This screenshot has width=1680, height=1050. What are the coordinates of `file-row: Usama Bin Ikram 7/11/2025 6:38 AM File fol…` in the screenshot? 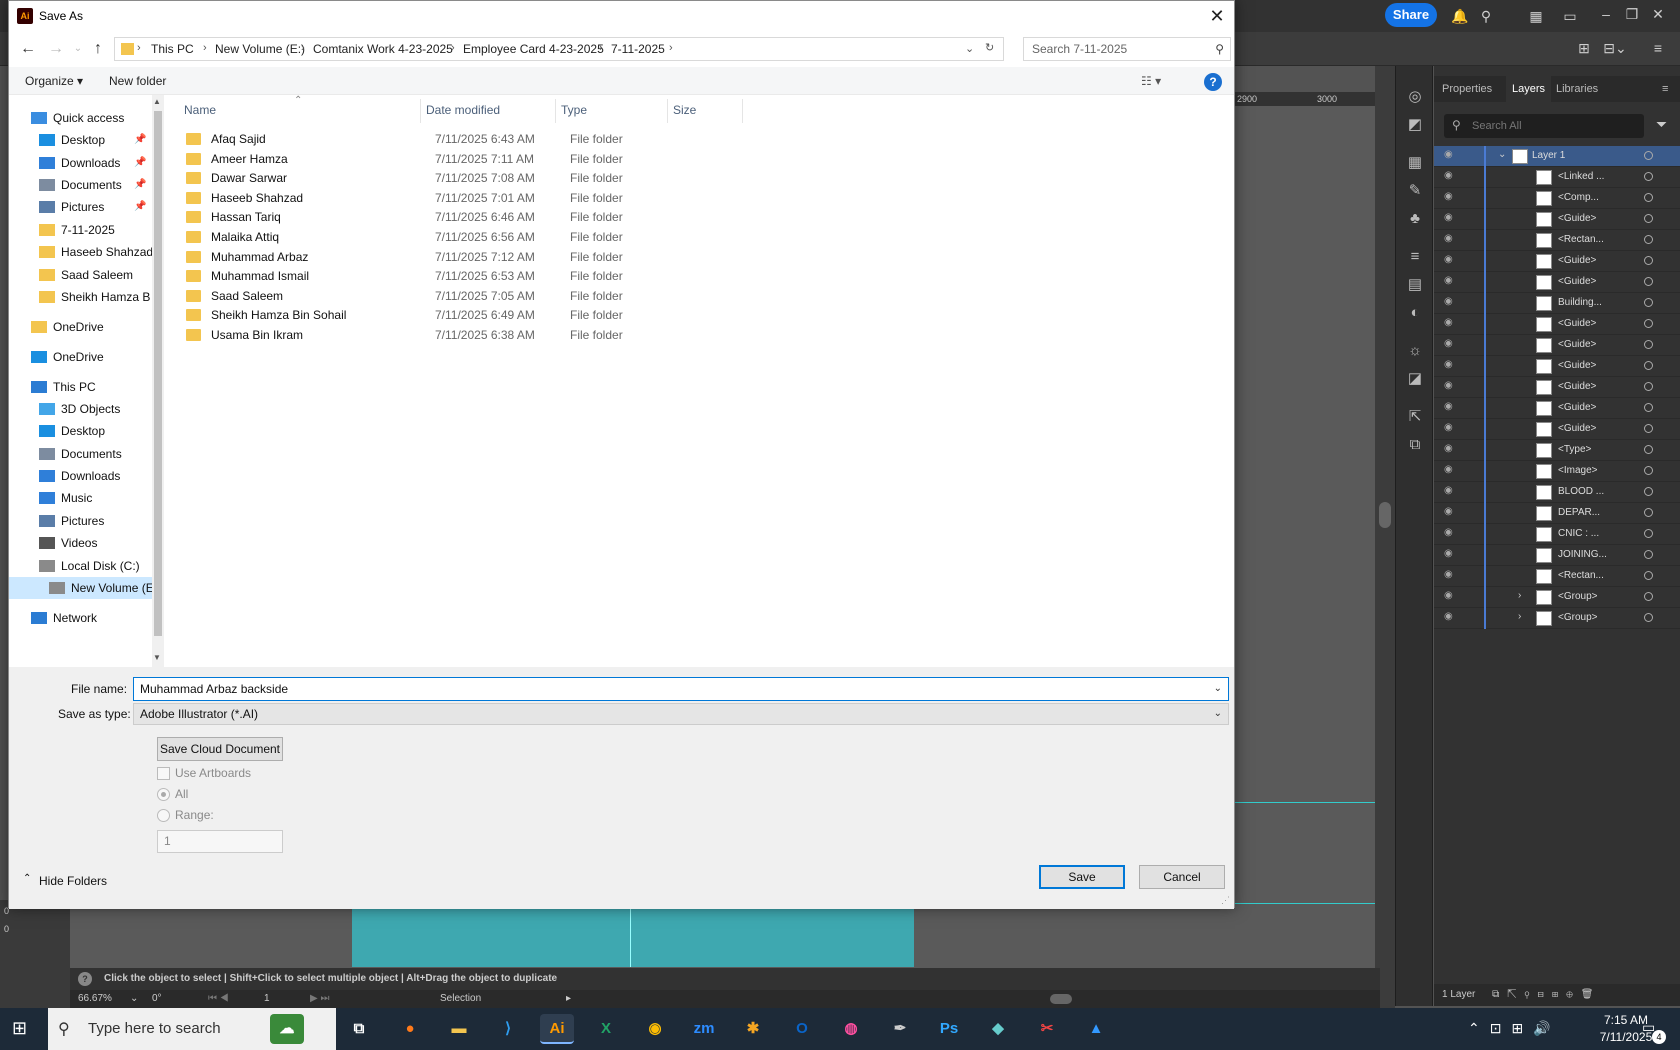 It's located at (699, 335).